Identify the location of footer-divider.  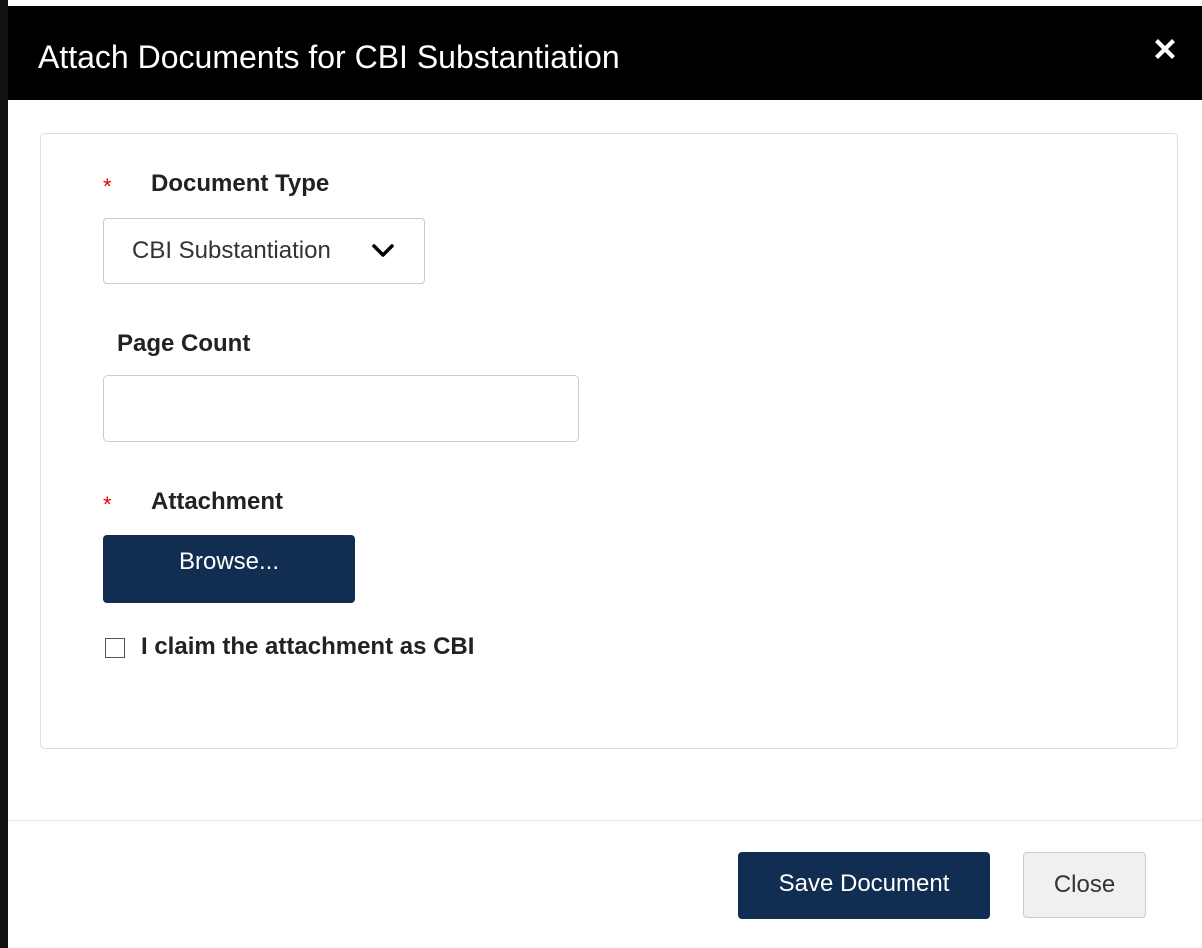
(605, 820).